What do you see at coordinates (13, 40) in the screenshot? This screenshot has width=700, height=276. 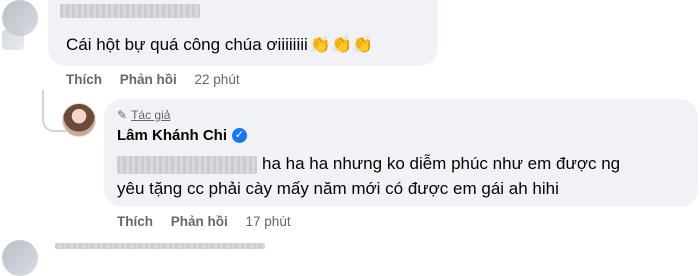 I see `commenter-avatar-lower` at bounding box center [13, 40].